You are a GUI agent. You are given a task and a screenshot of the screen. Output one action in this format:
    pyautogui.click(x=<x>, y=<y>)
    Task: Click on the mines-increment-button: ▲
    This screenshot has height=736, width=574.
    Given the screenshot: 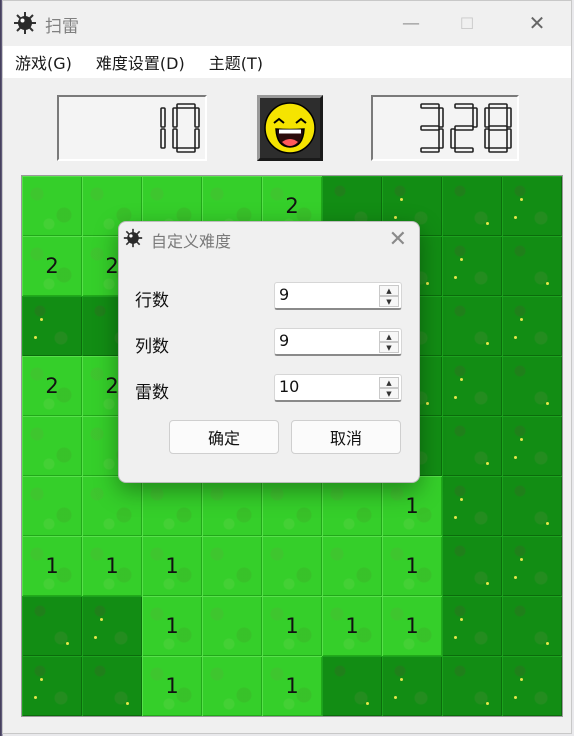 What is the action you would take?
    pyautogui.click(x=389, y=382)
    